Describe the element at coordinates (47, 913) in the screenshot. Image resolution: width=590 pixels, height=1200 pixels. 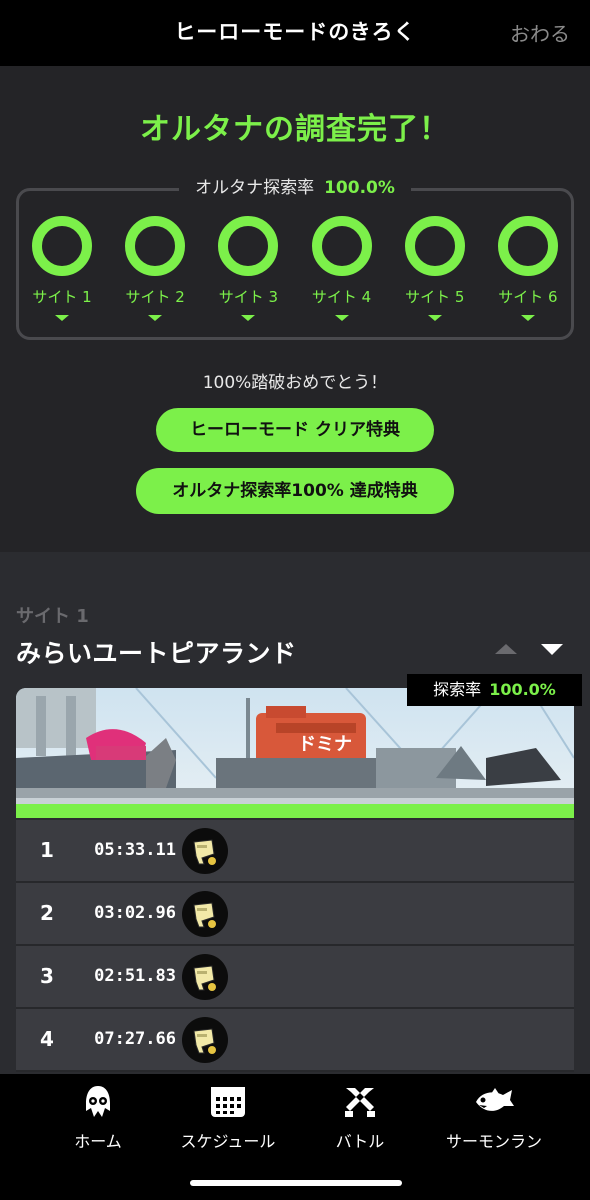
I see `record-number: 2` at that location.